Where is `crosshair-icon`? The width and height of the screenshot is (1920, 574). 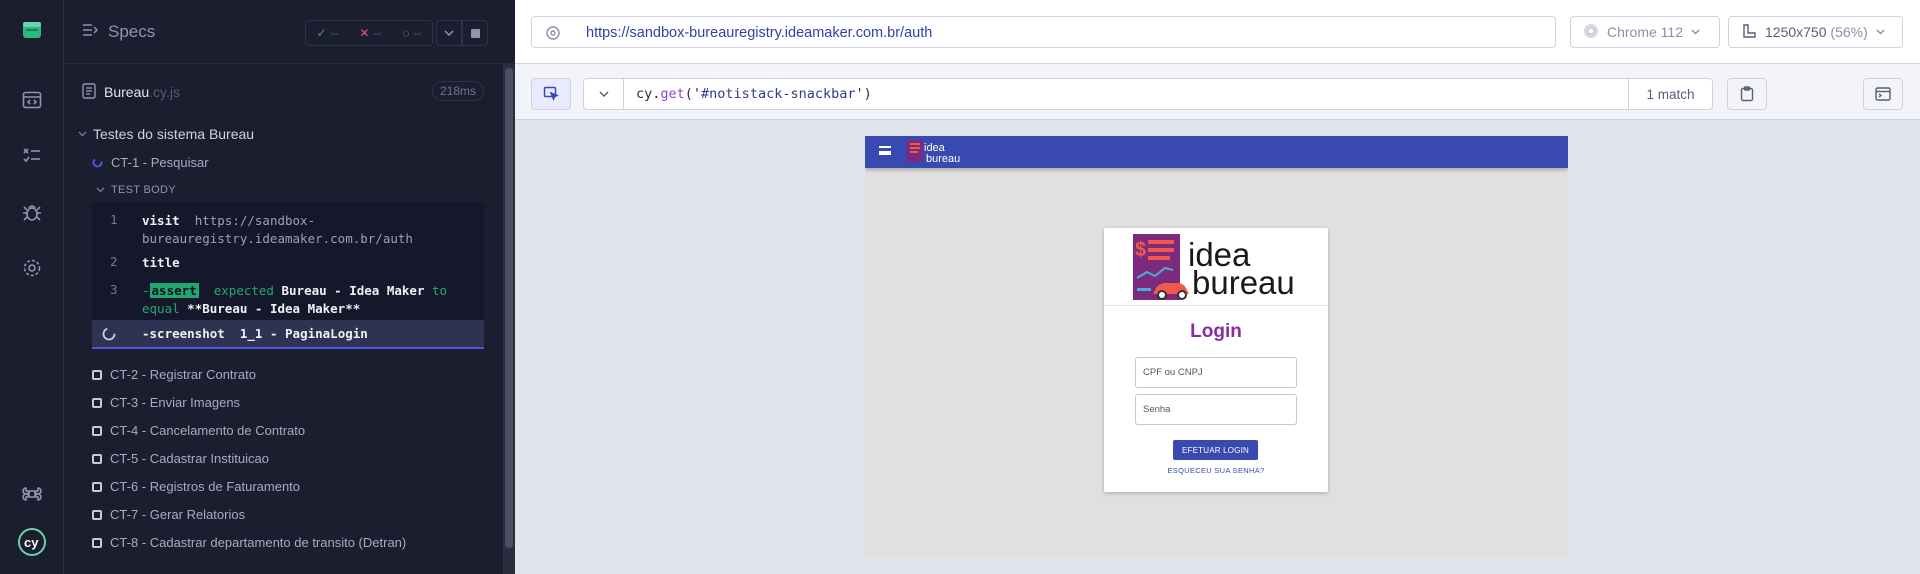 crosshair-icon is located at coordinates (553, 35).